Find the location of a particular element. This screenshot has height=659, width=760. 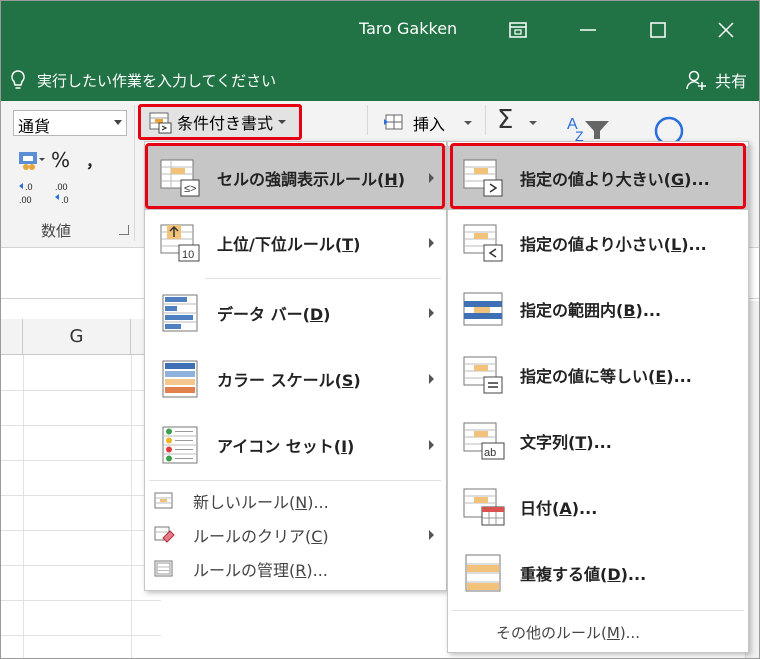

menu-item-label: 上位/下位ルール(T) is located at coordinates (289, 244).